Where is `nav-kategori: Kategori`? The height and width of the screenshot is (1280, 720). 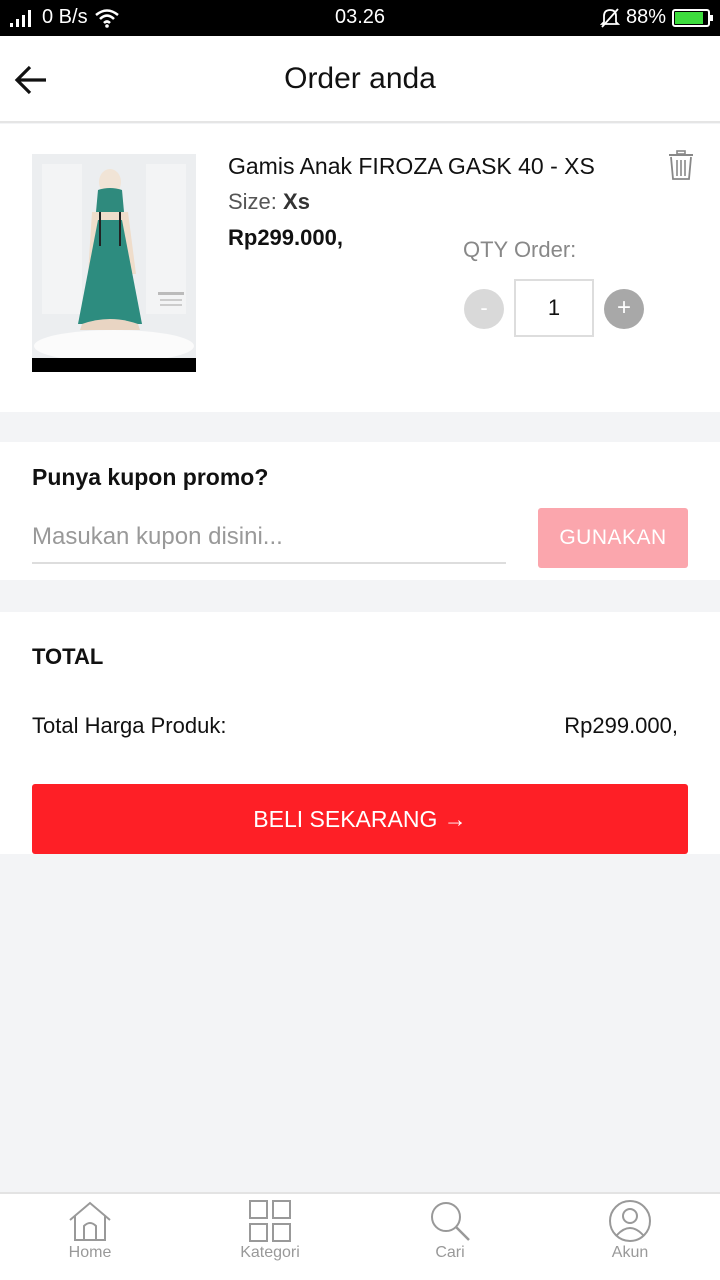
nav-kategori: Kategori is located at coordinates (270, 1231).